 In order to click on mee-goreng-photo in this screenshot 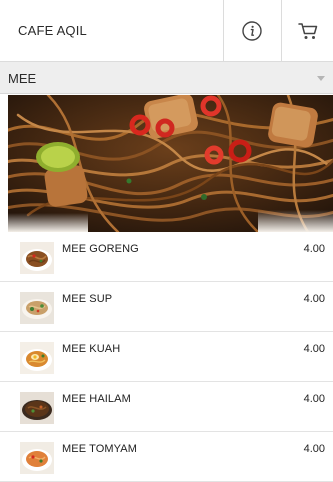, I will do `click(37, 258)`.